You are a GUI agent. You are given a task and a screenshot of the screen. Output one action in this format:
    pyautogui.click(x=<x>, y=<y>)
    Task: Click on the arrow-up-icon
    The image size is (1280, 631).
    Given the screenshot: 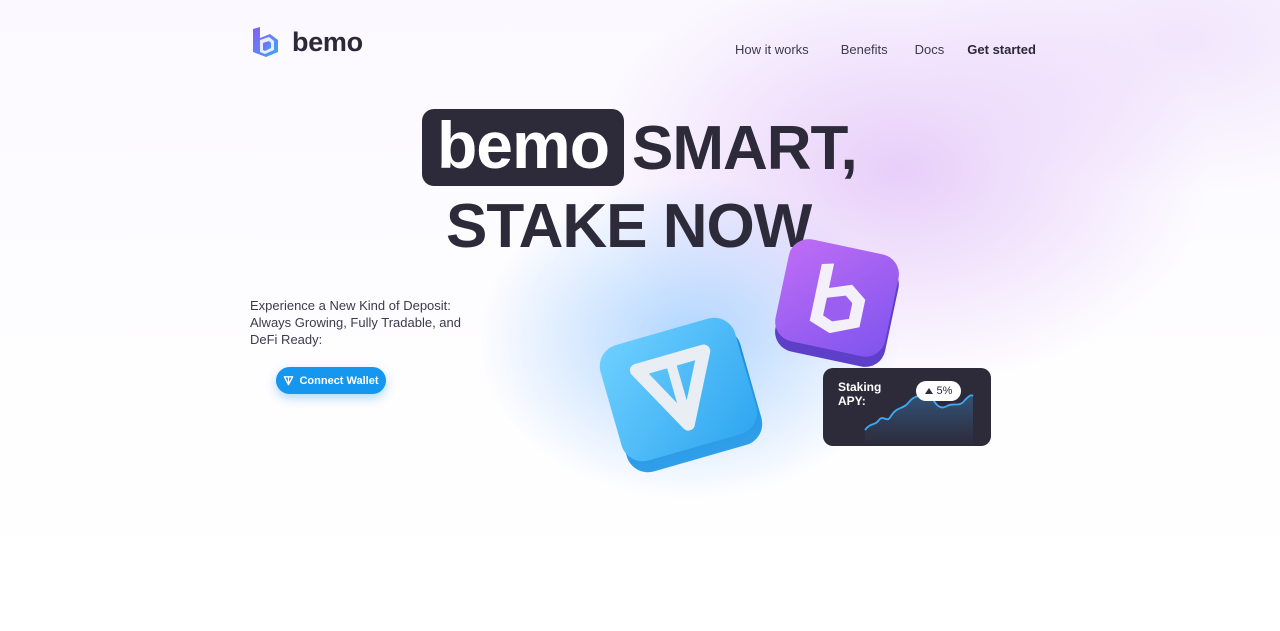 What is the action you would take?
    pyautogui.click(x=928, y=391)
    